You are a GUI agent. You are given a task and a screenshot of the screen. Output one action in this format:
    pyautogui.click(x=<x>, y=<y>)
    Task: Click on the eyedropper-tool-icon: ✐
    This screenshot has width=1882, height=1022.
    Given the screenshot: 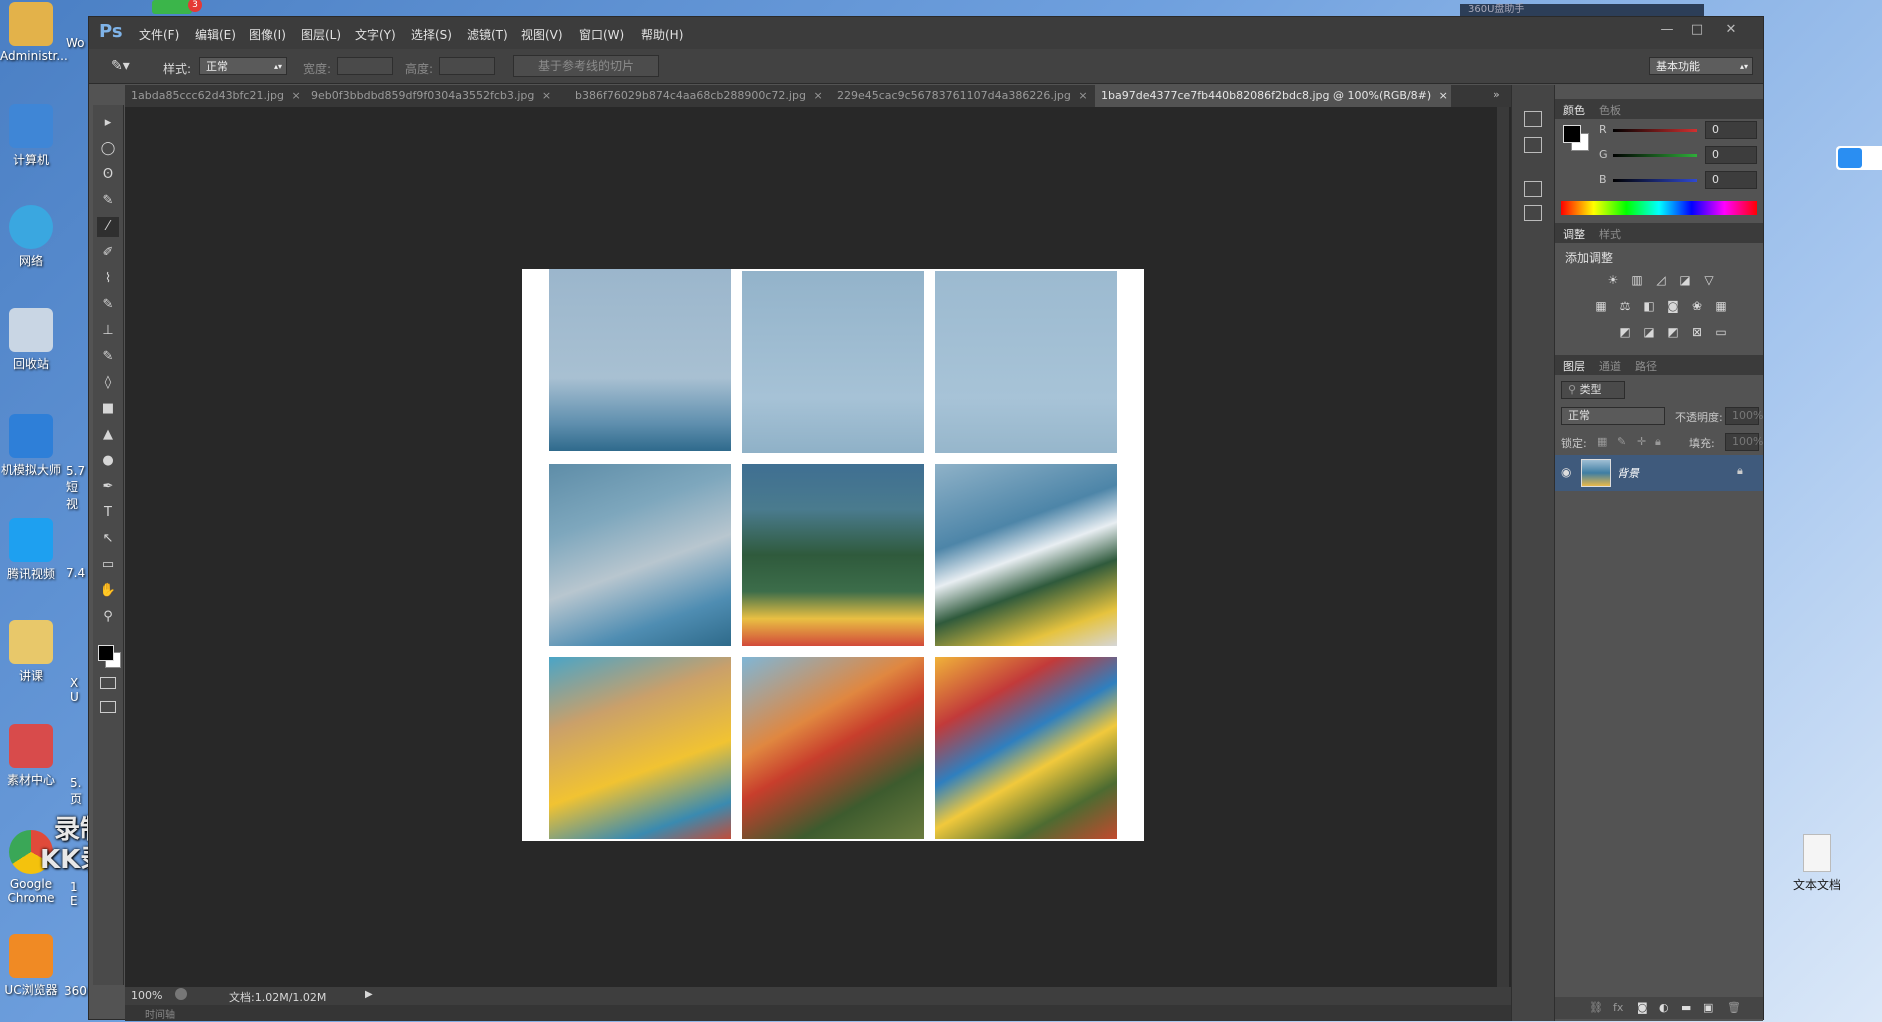 What is the action you would take?
    pyautogui.click(x=108, y=253)
    